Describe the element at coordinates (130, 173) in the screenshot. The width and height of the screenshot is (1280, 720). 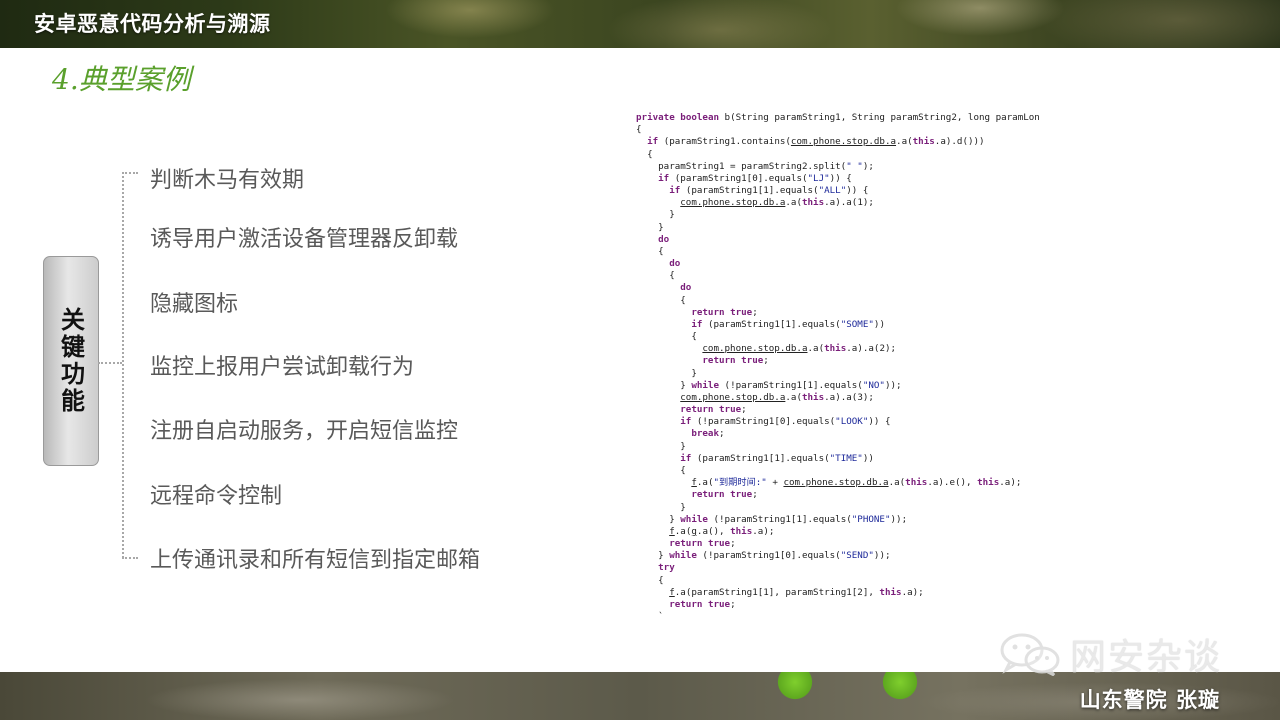
I see `bracket-top-tick` at that location.